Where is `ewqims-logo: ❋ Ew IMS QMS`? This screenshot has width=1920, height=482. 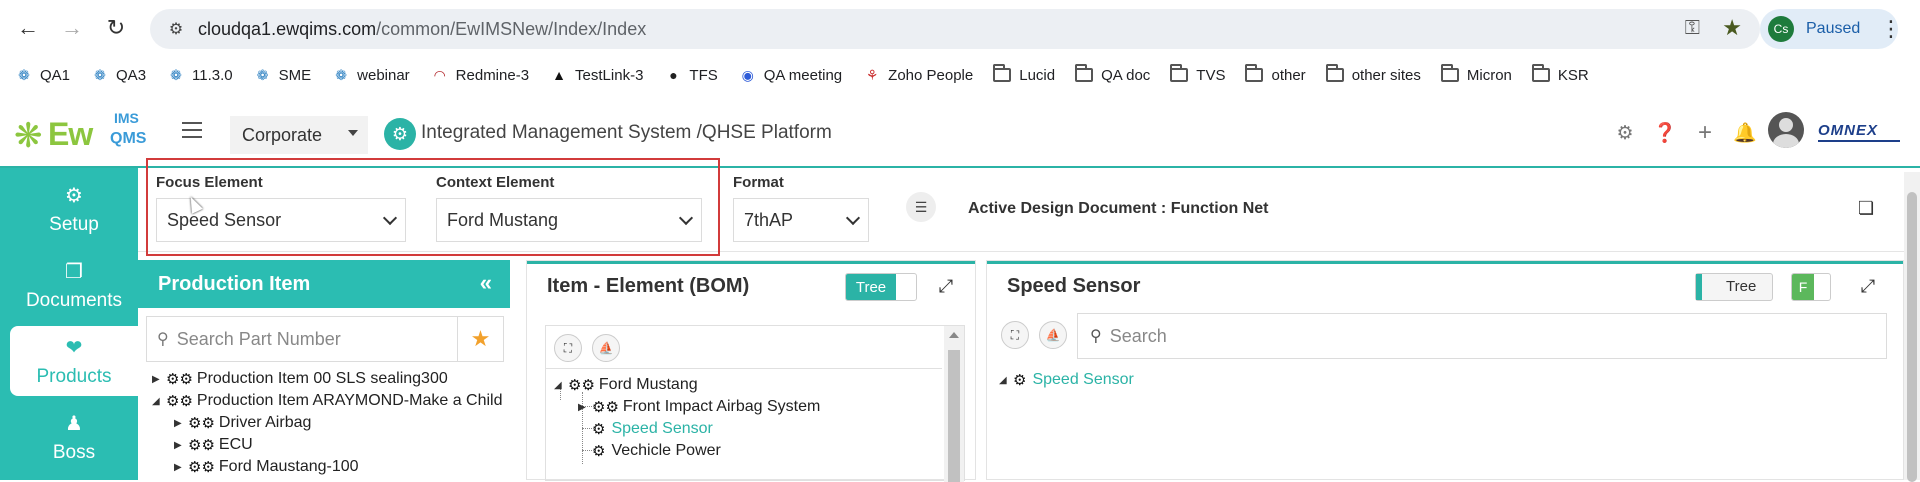 ewqims-logo: ❋ Ew IMS QMS is located at coordinates (89, 132).